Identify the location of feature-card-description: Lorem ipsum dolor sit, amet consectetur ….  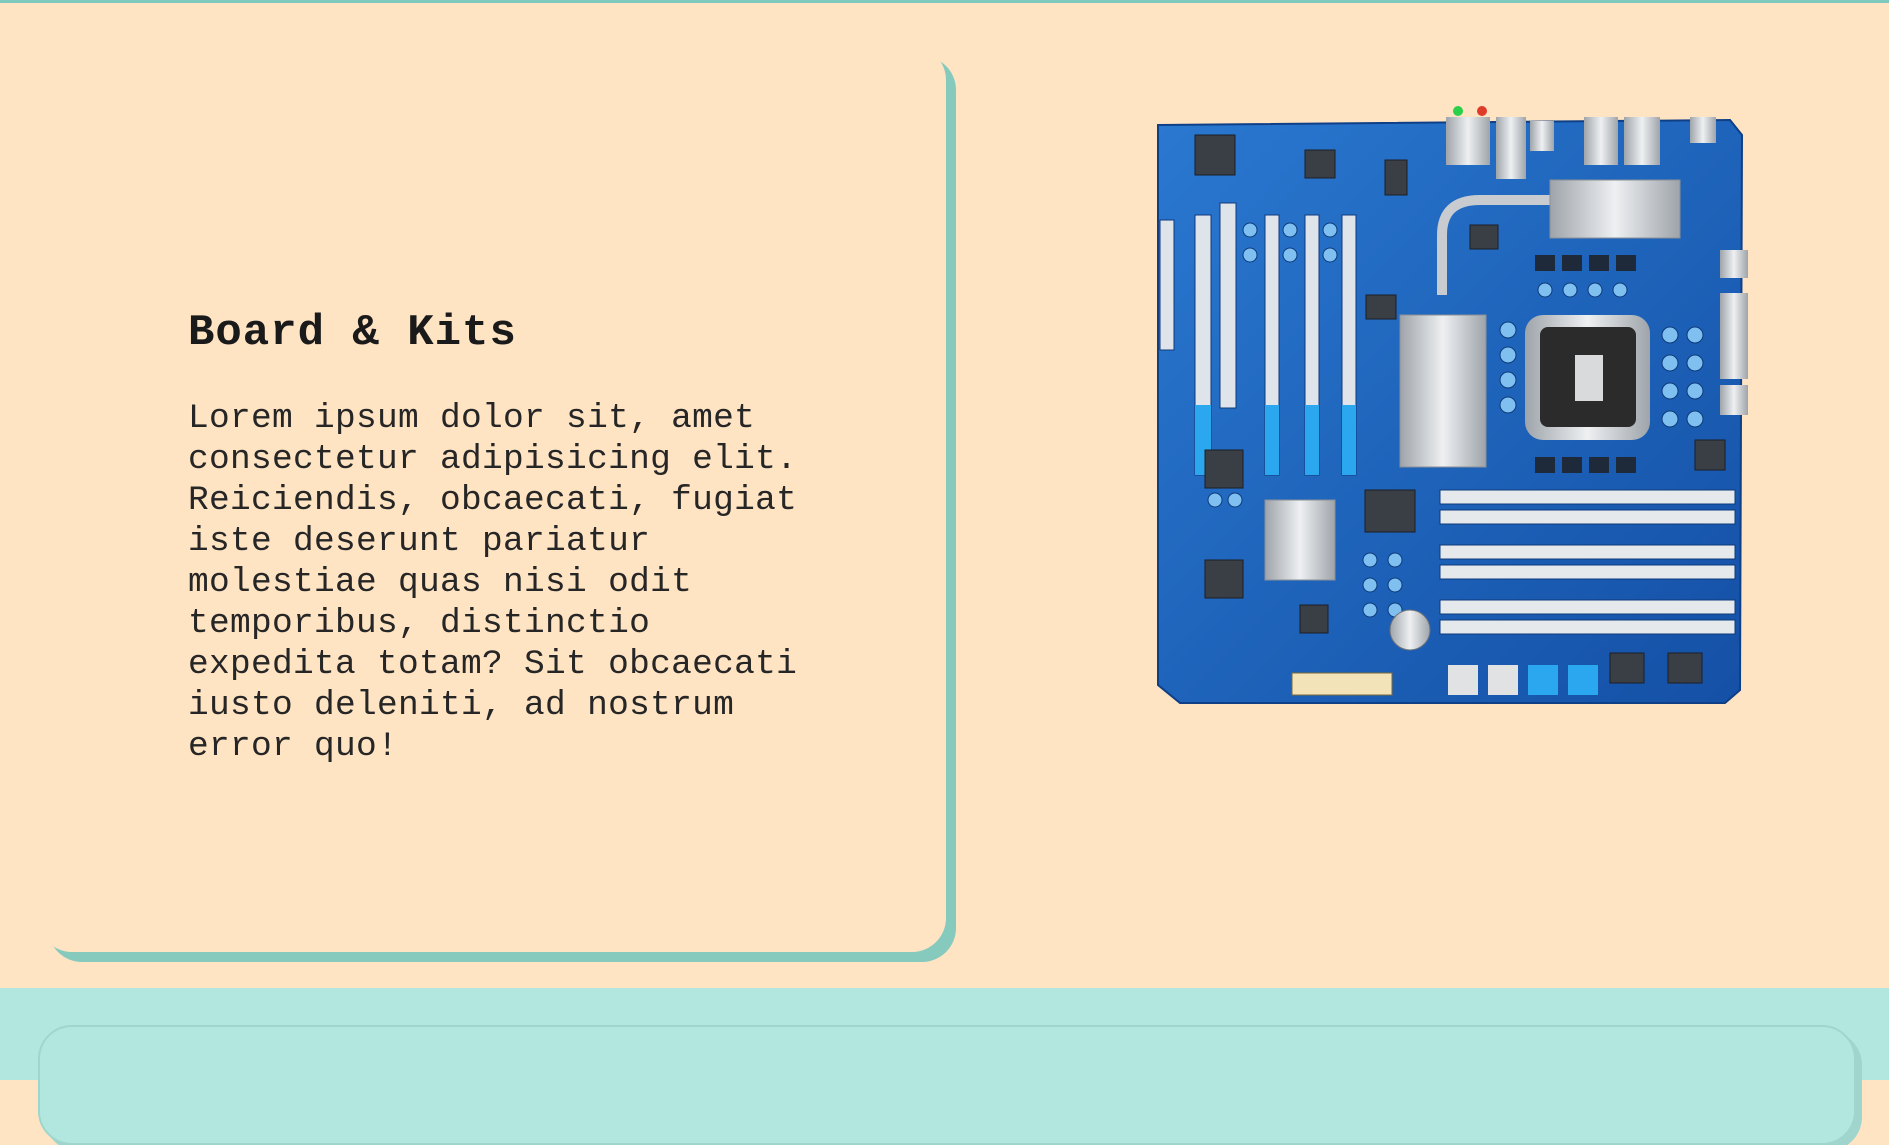
(493, 582).